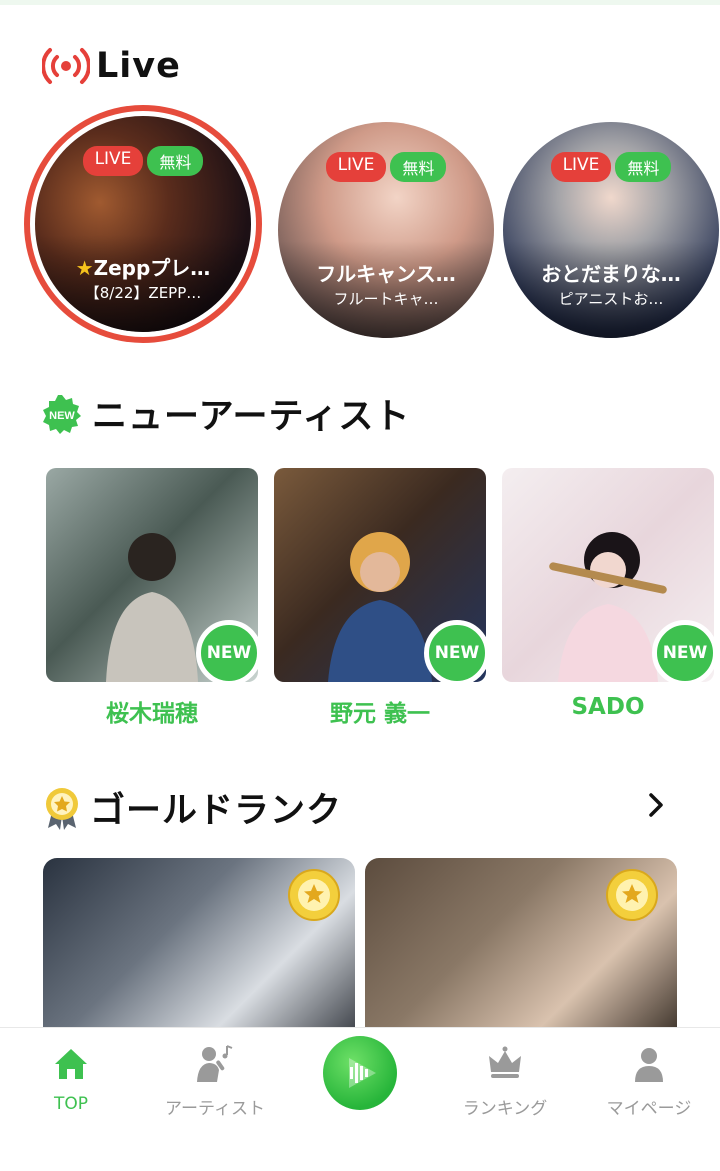  What do you see at coordinates (649, 1109) in the screenshot?
I see `nav-label: マイページ` at bounding box center [649, 1109].